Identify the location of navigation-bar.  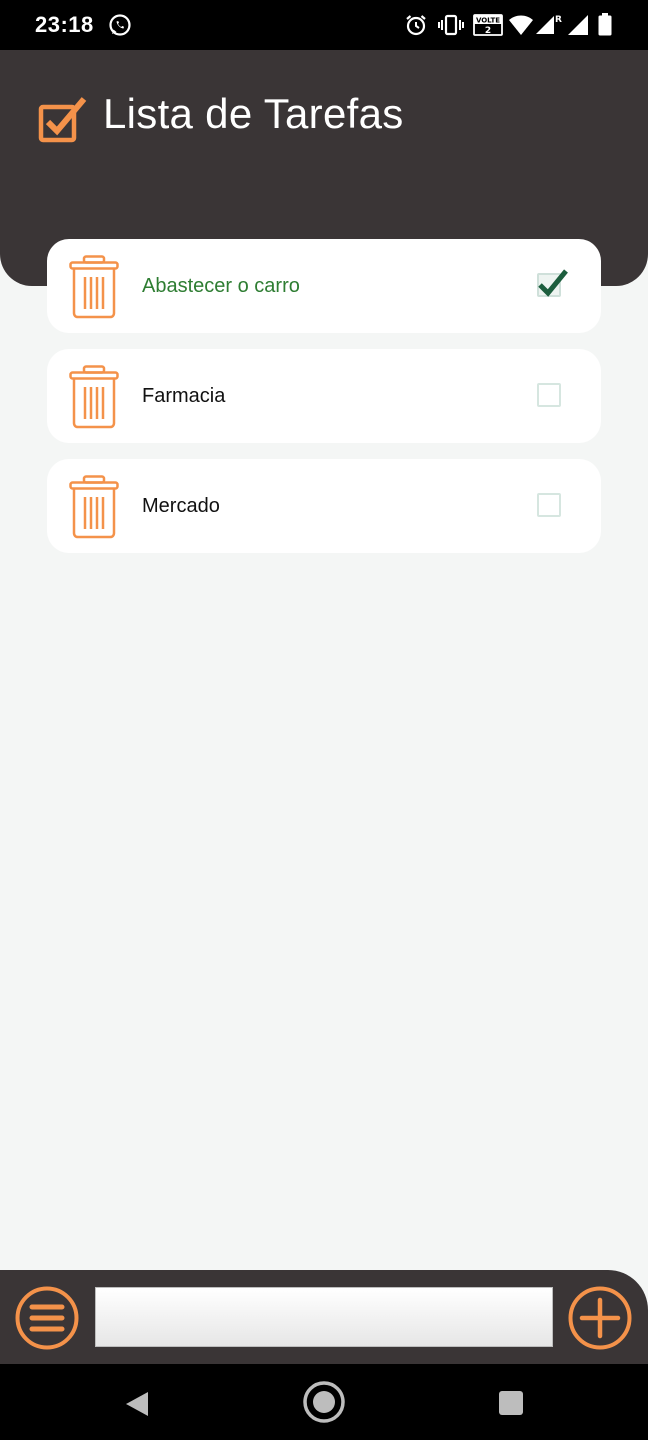
(324, 1402).